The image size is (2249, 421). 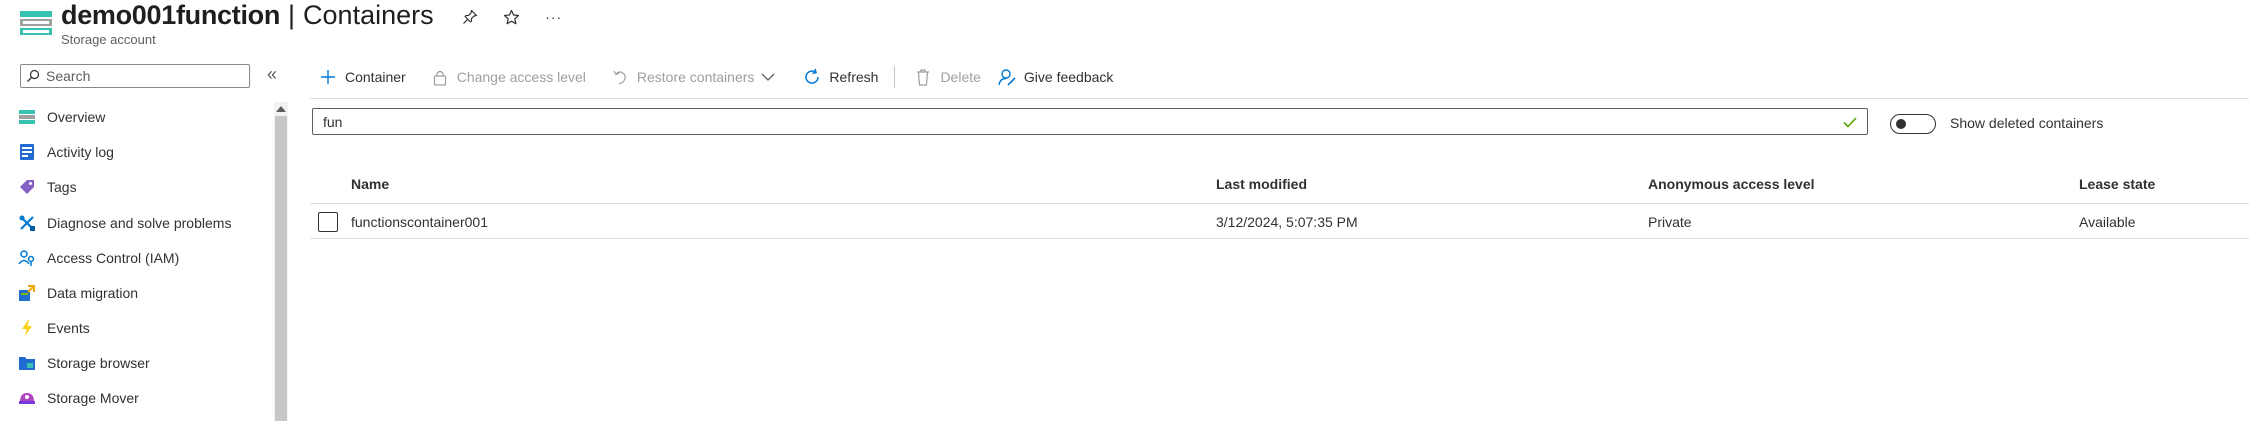 I want to click on container-filter-box, so click(x=1090, y=121).